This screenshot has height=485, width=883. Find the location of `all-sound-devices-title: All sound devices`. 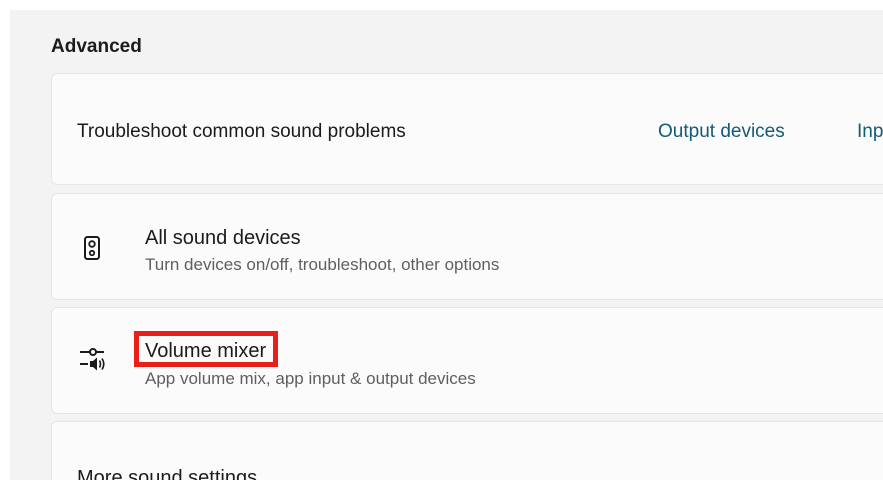

all-sound-devices-title: All sound devices is located at coordinates (223, 238).